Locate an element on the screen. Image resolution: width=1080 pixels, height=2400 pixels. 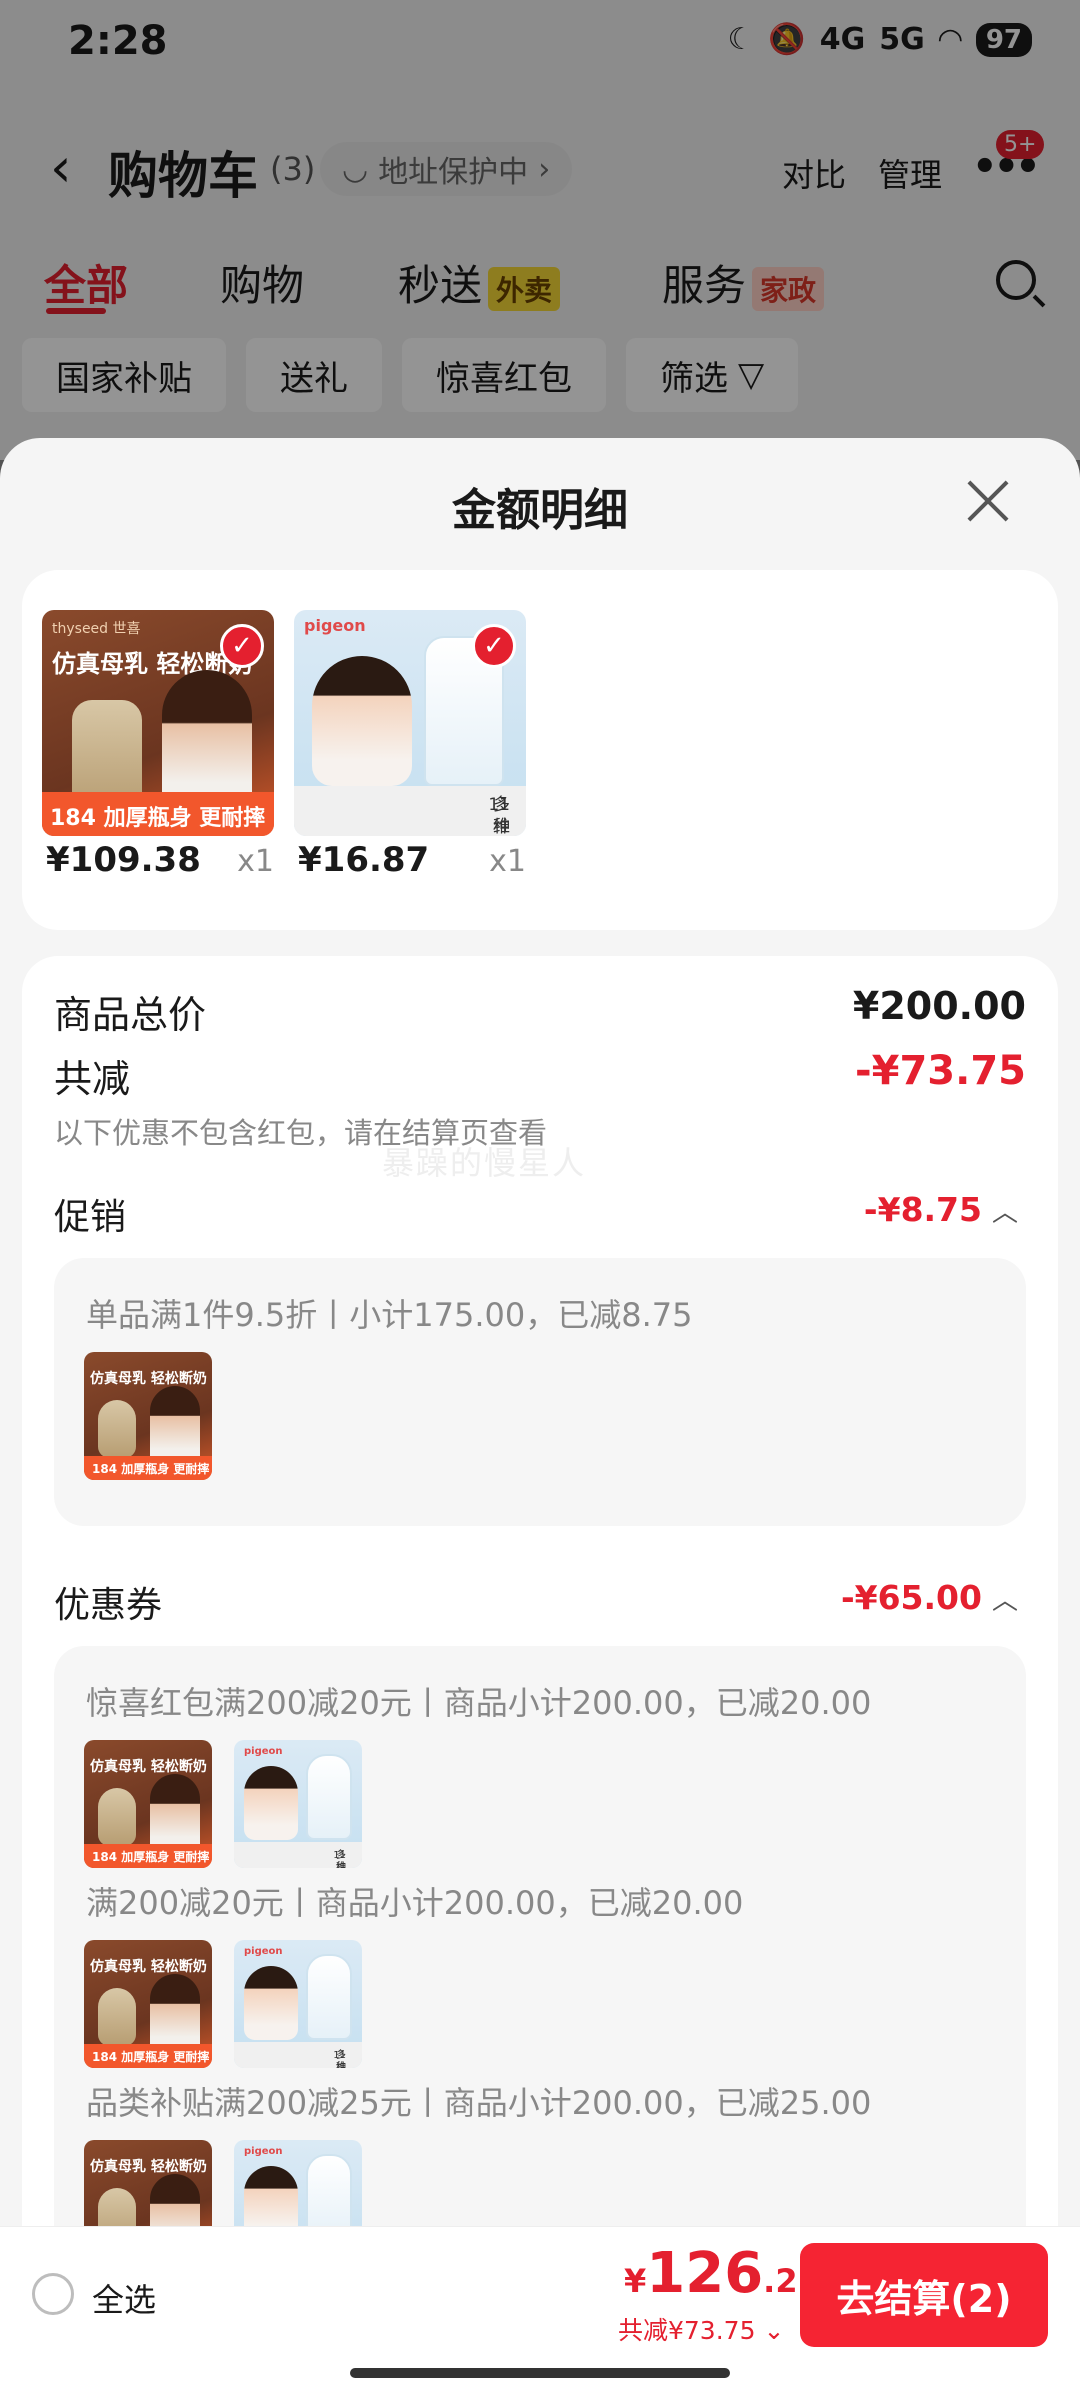
product-image-strip: 11种氨基酸多维呵护肌肤 is located at coordinates (410, 811).